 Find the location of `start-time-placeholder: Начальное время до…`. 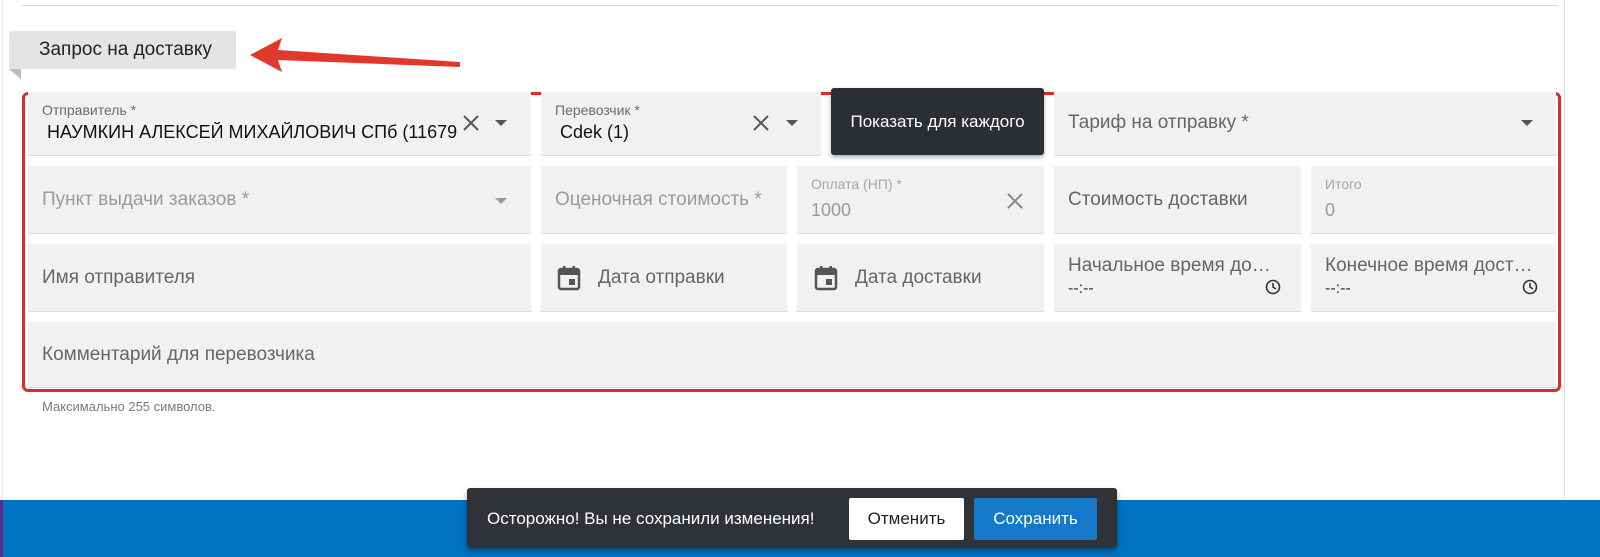

start-time-placeholder: Начальное время до… is located at coordinates (1169, 265).